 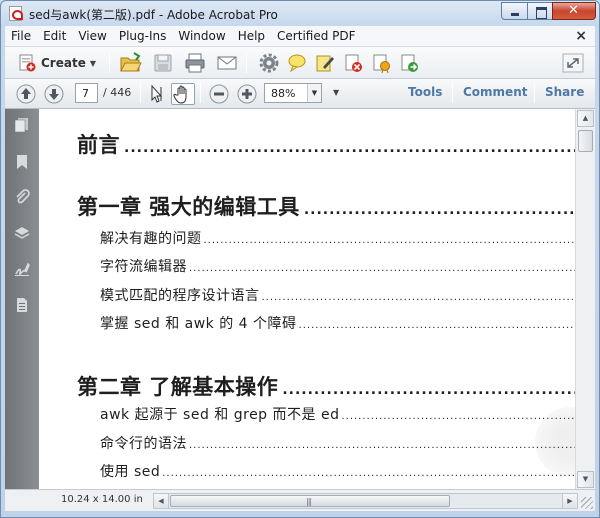 I want to click on secure-lock-icon, so click(x=353, y=63).